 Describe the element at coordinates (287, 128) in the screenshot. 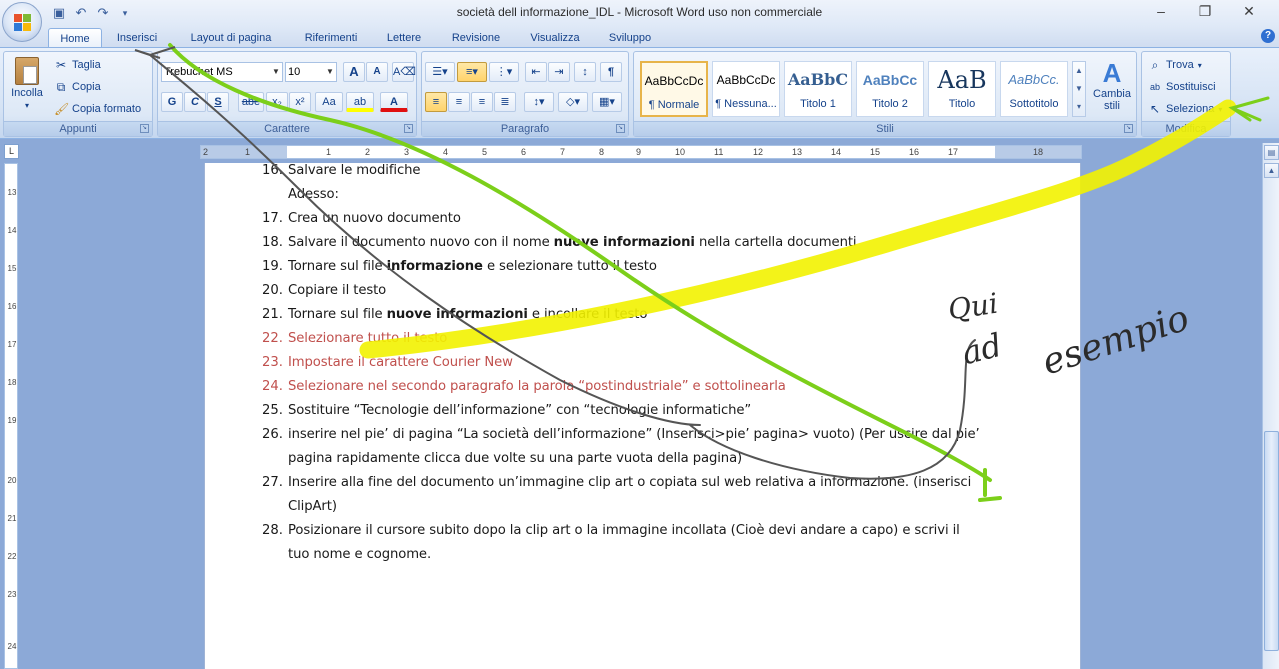

I see `group-label-carattere: Carattere` at that location.